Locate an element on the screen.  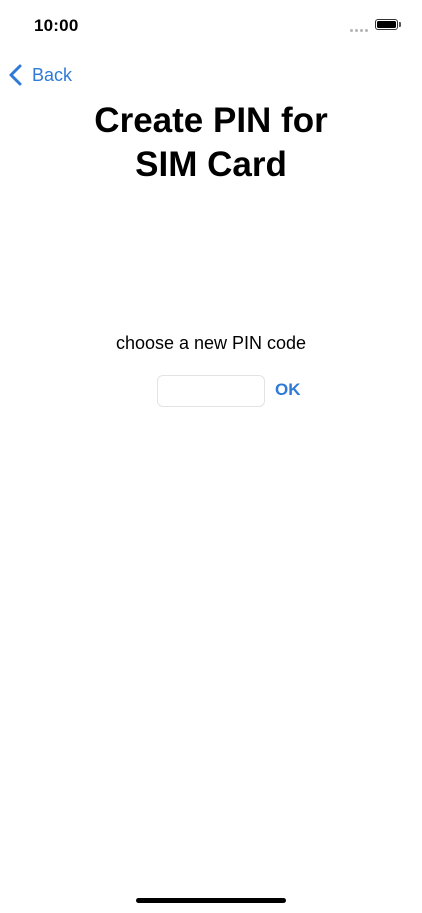
back-button: Back is located at coordinates (40, 75).